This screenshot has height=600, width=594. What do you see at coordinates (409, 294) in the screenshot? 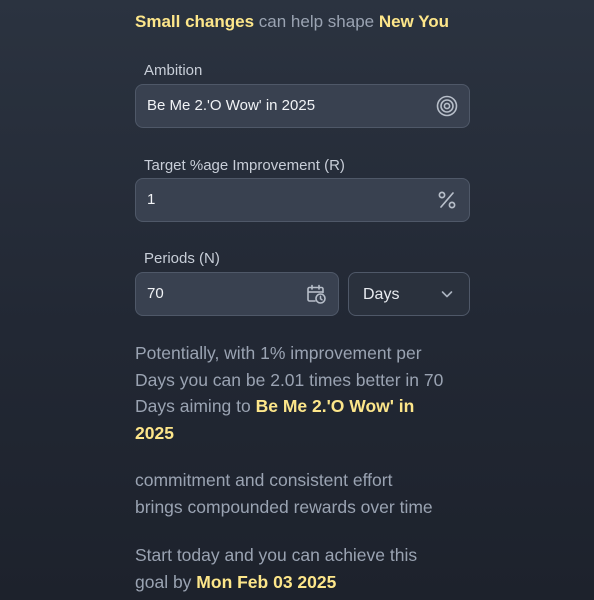
I see `period-unit-select: Days` at bounding box center [409, 294].